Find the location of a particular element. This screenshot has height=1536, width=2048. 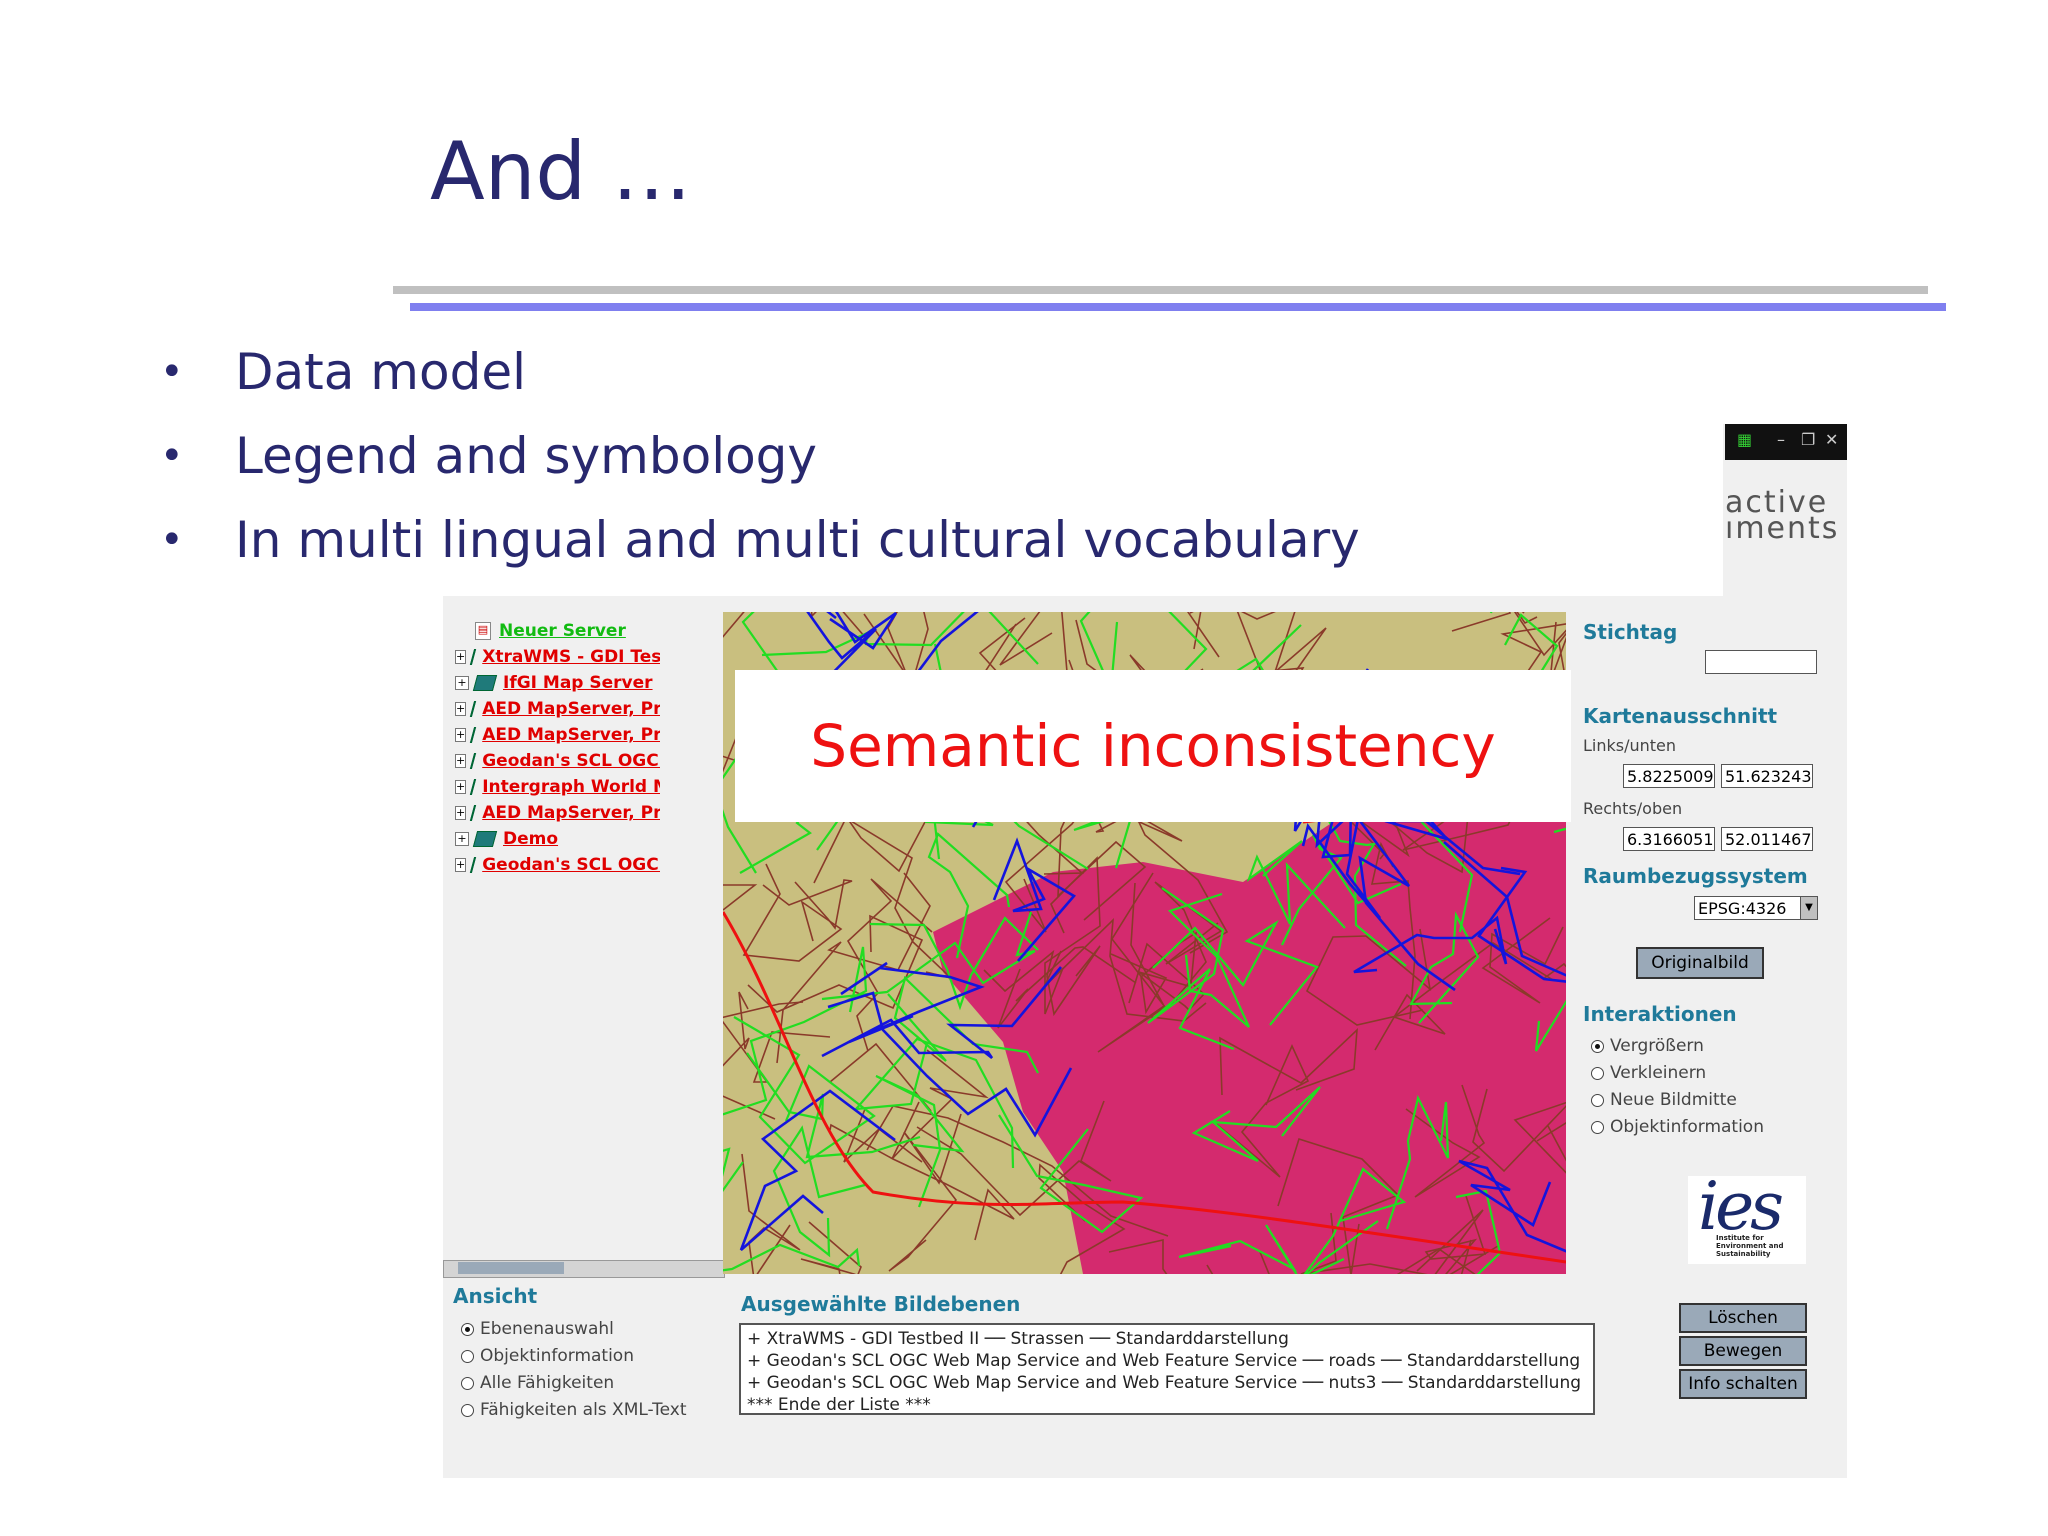

tree-item: + Intergraph World Map is located at coordinates (557, 787).